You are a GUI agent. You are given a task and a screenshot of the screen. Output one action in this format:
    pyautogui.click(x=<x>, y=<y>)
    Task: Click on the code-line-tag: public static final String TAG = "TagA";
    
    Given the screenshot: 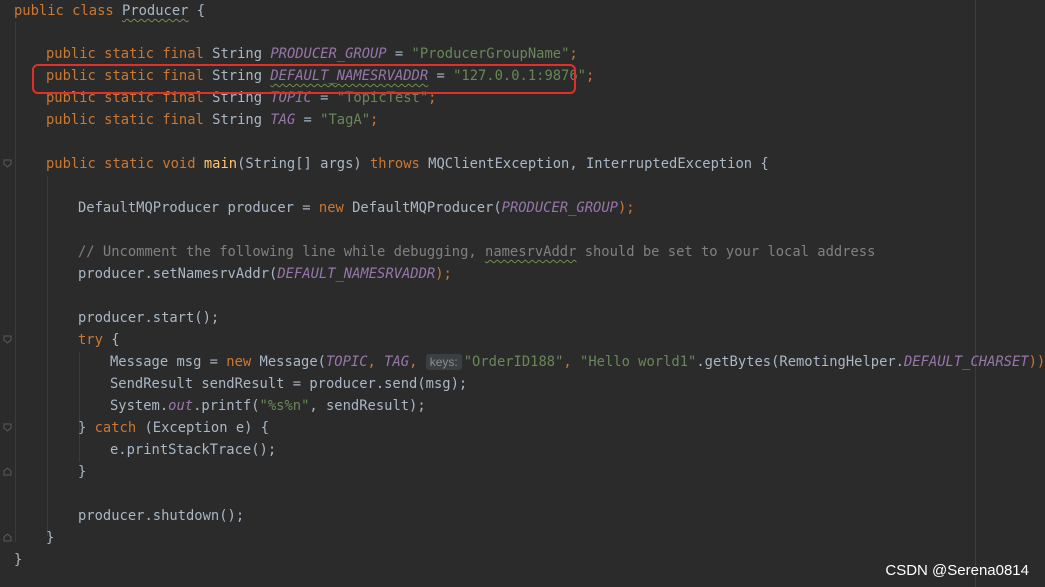 What is the action you would take?
    pyautogui.click(x=212, y=120)
    